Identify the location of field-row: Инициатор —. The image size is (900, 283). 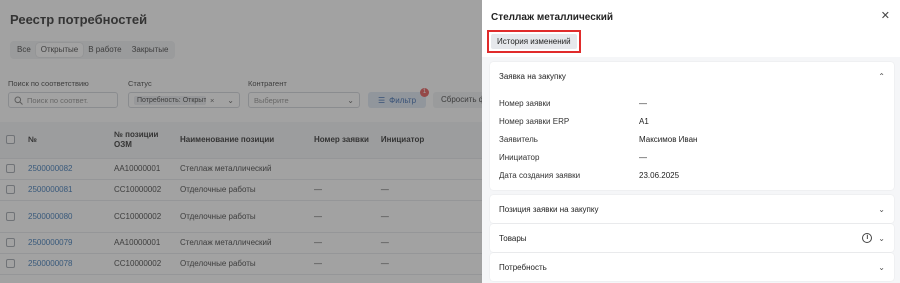
(692, 157).